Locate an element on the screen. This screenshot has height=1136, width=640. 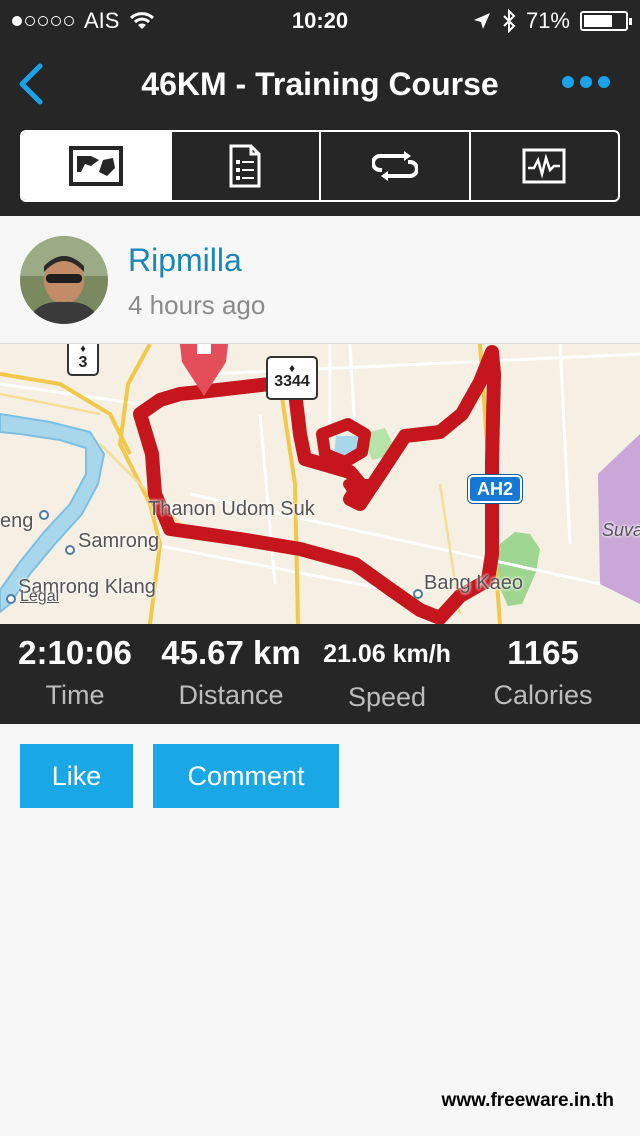
segmented-control is located at coordinates (320, 166).